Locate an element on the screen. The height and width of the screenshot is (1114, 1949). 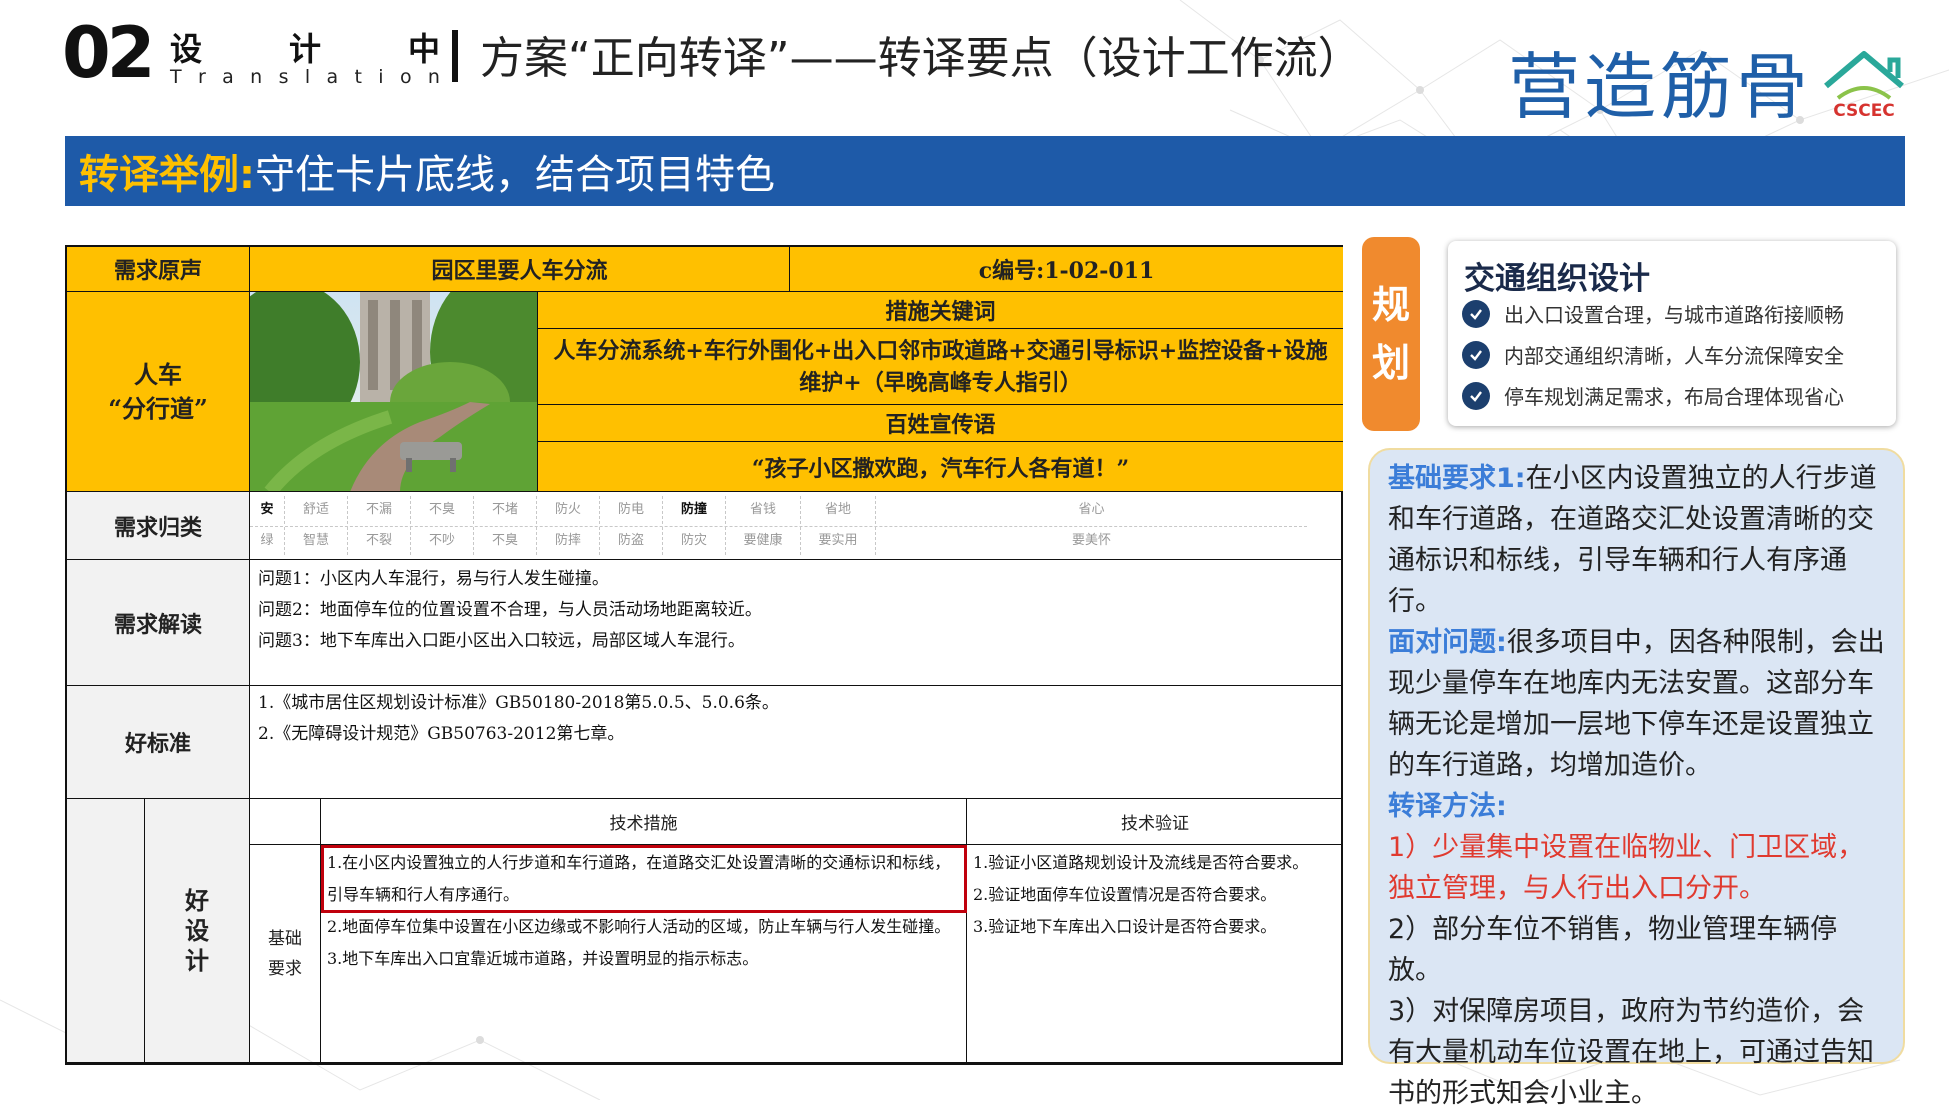
sub-label-basic-requirement: 基础 要求 is located at coordinates (285, 954).